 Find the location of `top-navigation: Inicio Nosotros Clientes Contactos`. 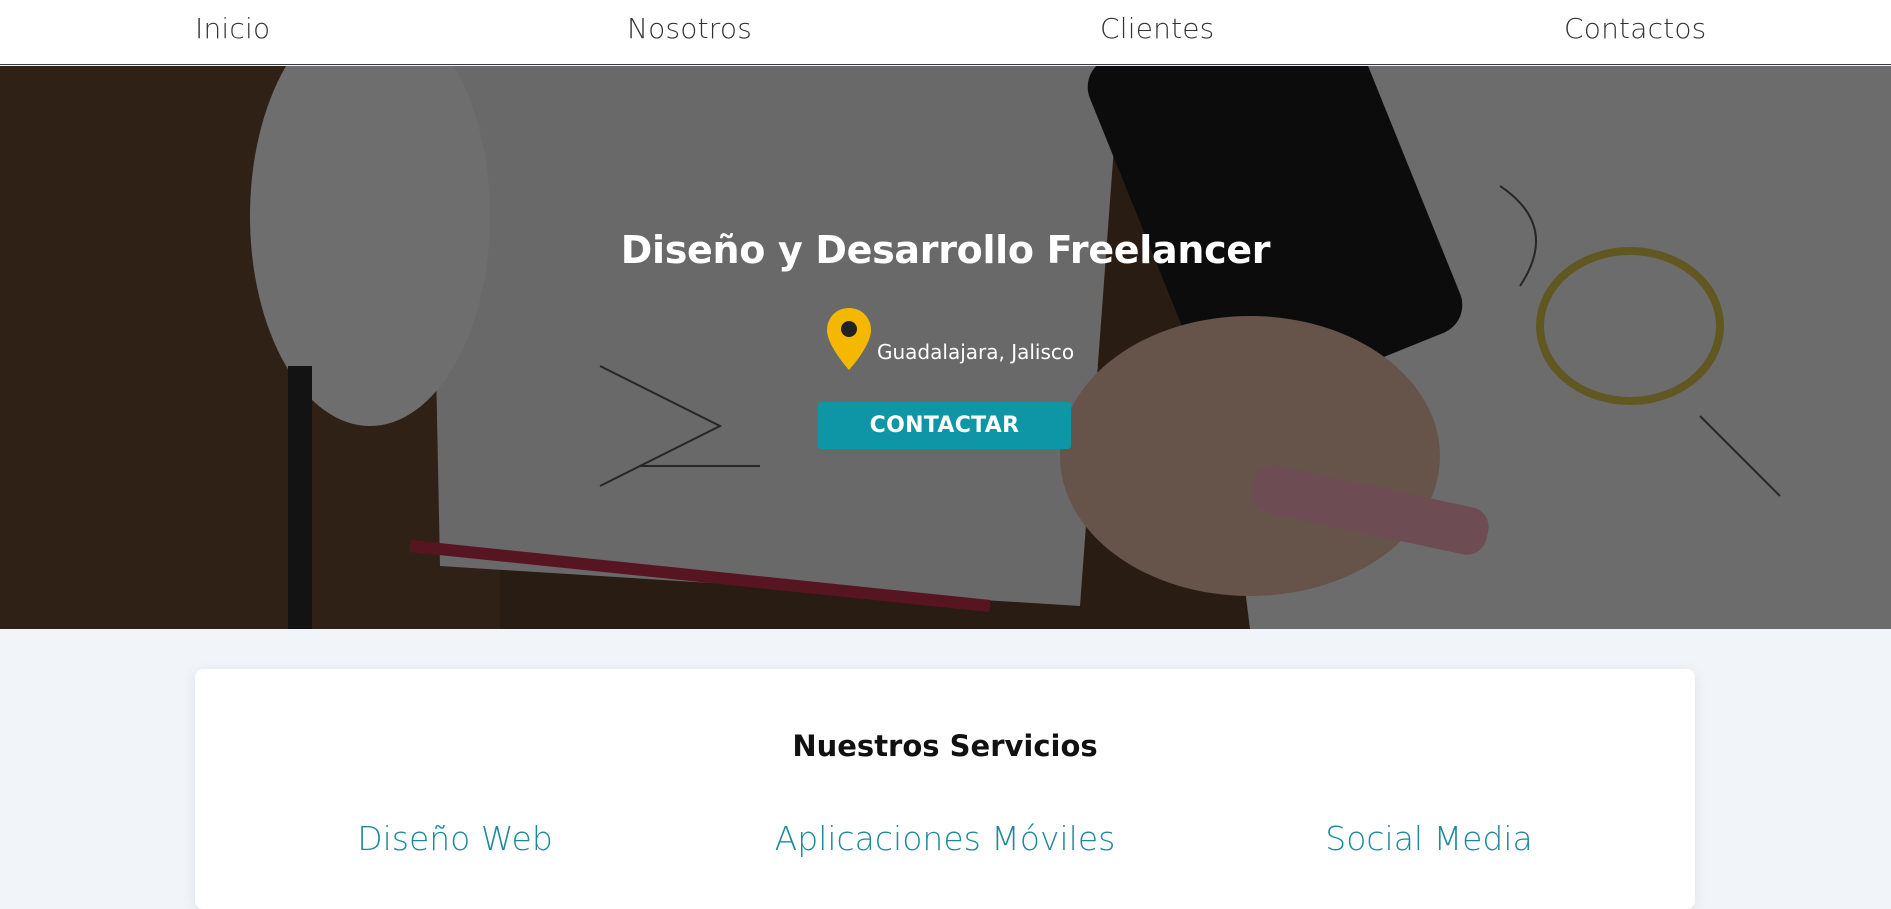

top-navigation: Inicio Nosotros Clientes Contactos is located at coordinates (945, 32).